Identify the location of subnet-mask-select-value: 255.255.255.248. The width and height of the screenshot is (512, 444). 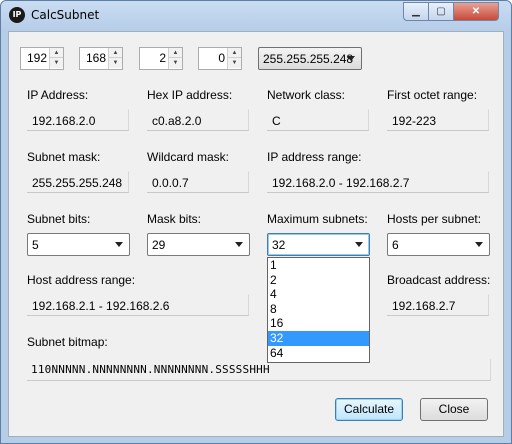
(308, 59).